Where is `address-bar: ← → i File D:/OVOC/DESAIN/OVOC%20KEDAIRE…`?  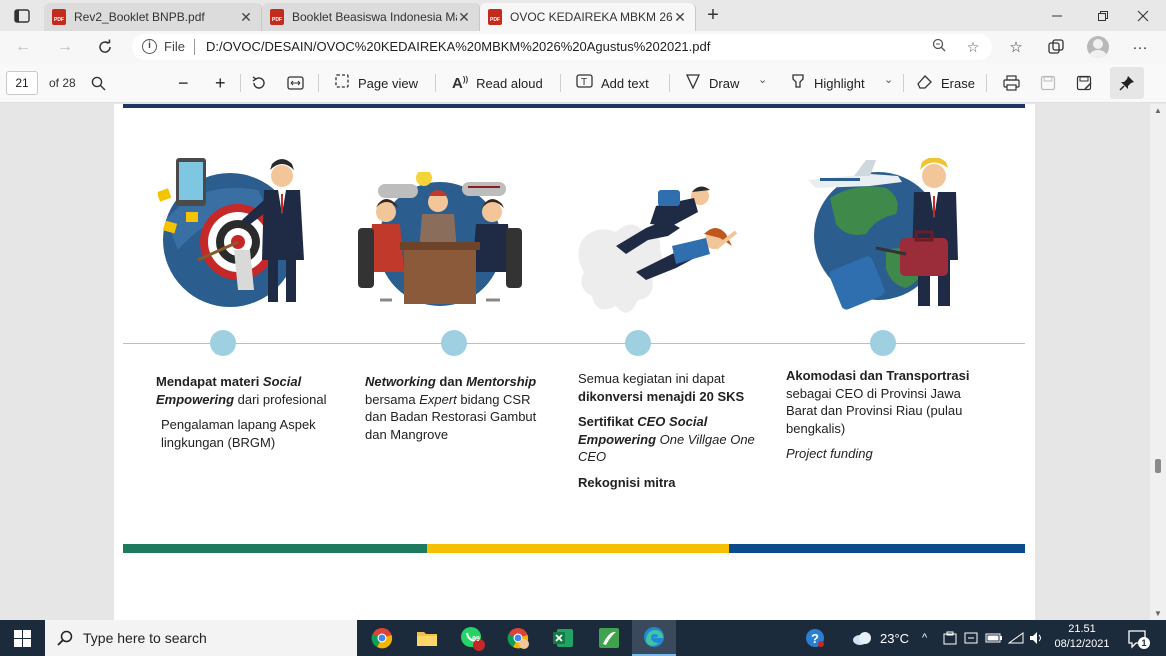 address-bar: ← → i File D:/OVOC/DESAIN/OVOC%20KEDAIRE… is located at coordinates (583, 47).